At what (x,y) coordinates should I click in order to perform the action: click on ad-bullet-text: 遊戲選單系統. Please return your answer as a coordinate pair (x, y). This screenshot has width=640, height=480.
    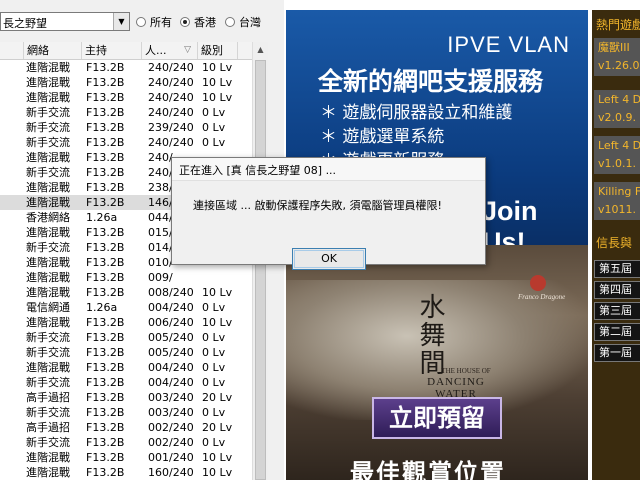
    Looking at the image, I should click on (393, 137).